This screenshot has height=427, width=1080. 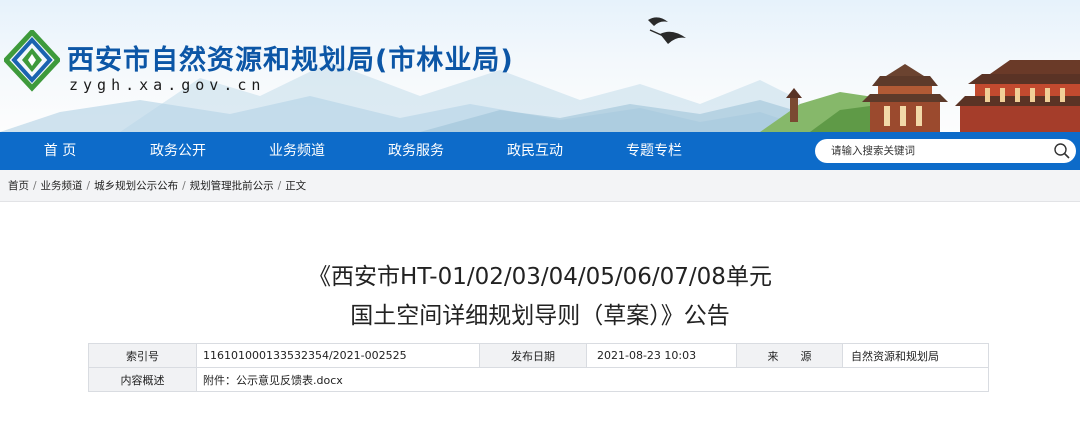 What do you see at coordinates (540, 316) in the screenshot?
I see `article-title-line-2: 国土空间详细规划导则（草案）》公告` at bounding box center [540, 316].